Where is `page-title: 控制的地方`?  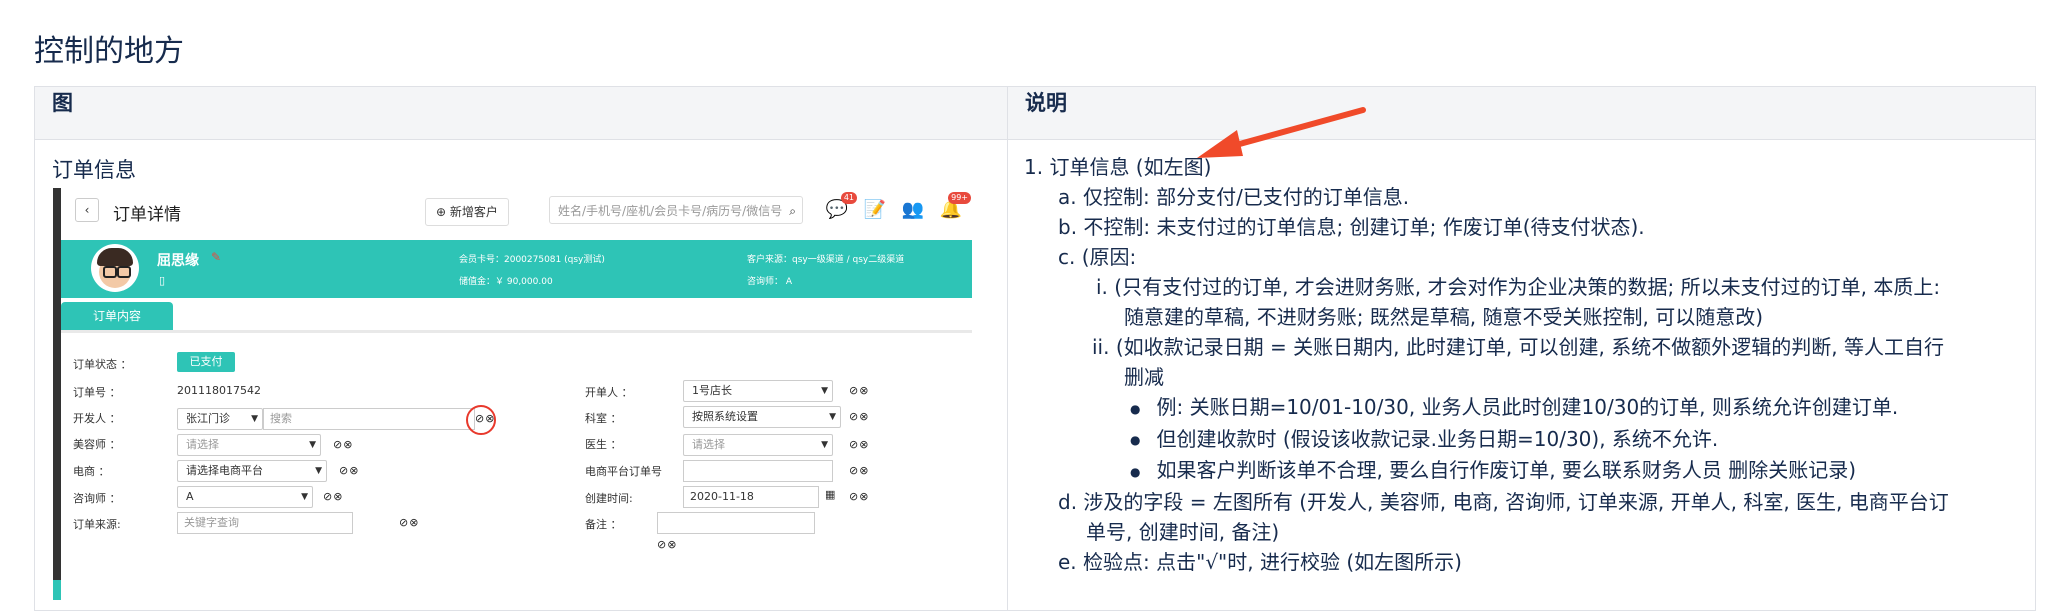
page-title: 控制的地方 is located at coordinates (109, 51).